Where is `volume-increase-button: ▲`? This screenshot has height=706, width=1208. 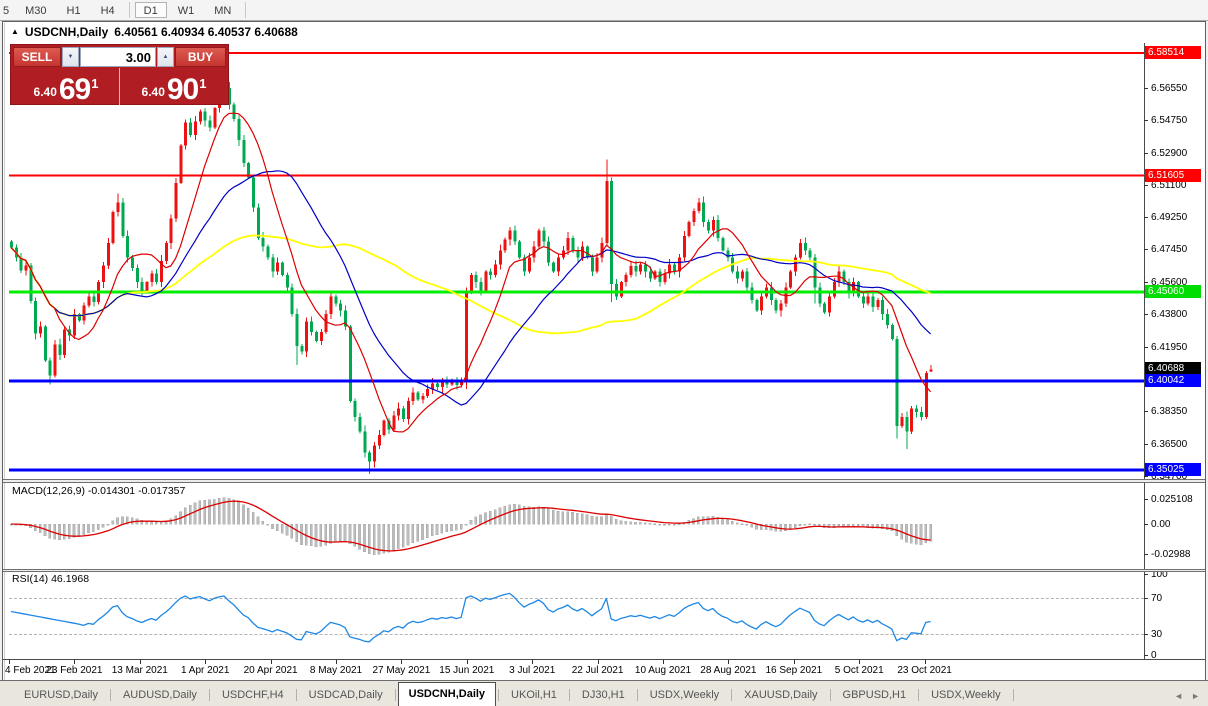
volume-increase-button: ▲ is located at coordinates (165, 57).